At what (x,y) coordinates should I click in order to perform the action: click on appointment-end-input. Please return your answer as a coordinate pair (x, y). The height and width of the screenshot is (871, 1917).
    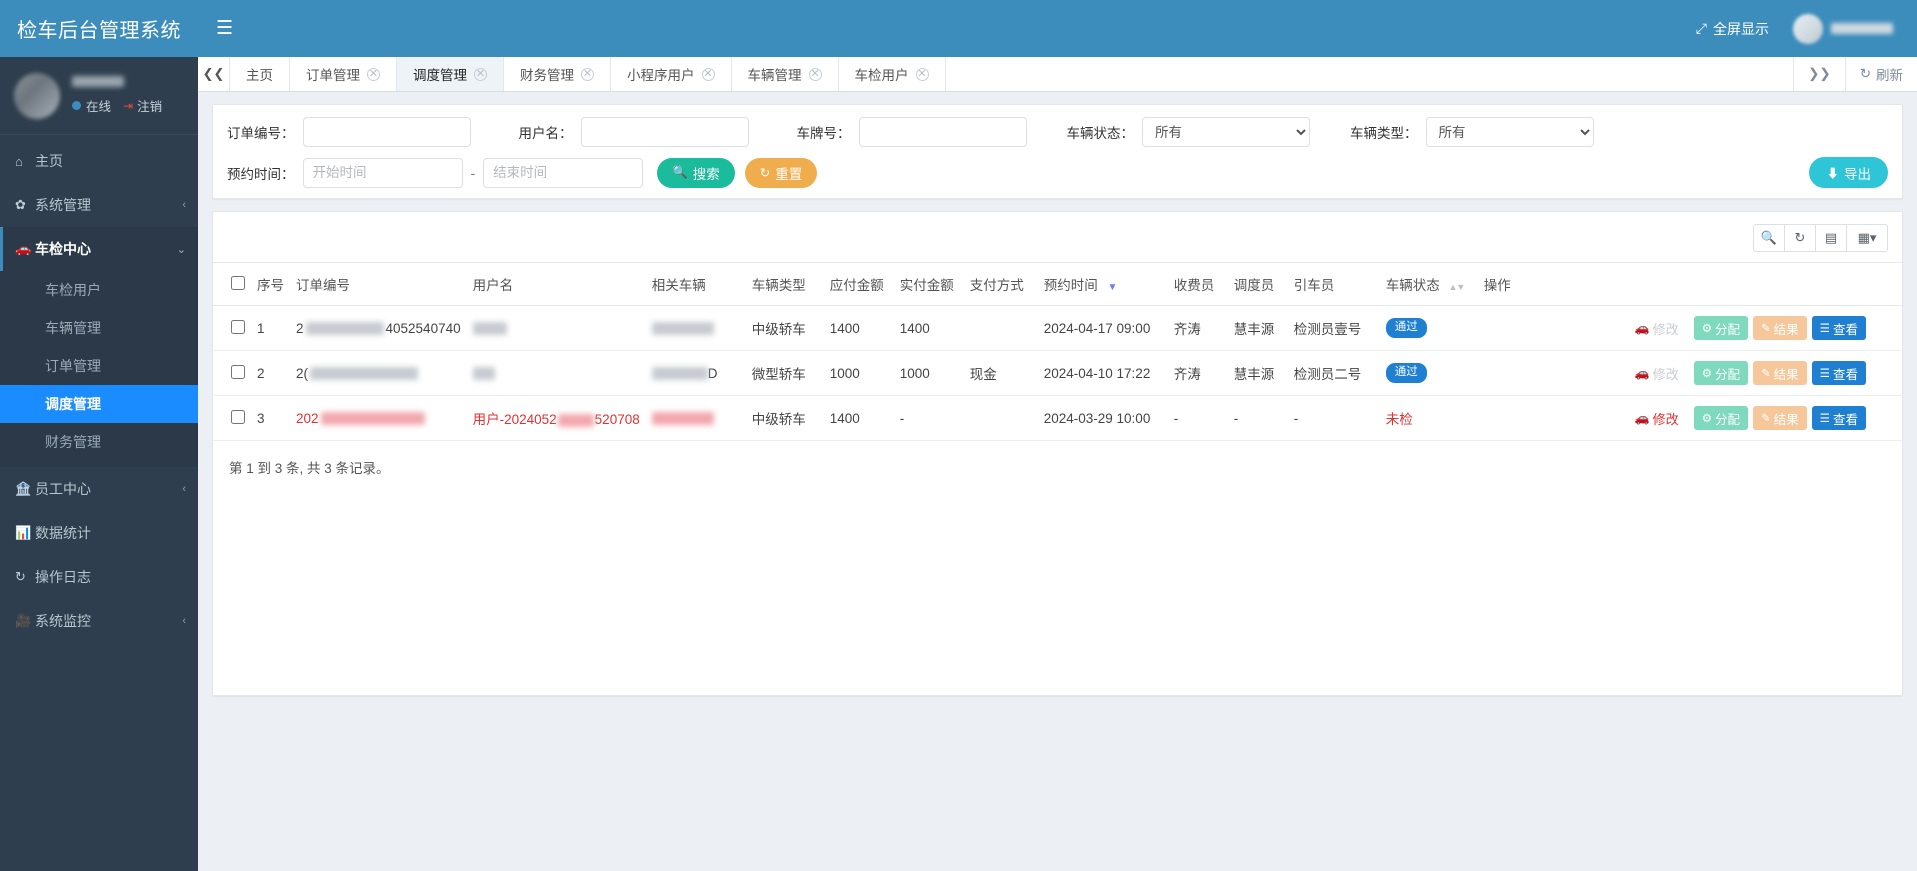
    Looking at the image, I should click on (563, 172).